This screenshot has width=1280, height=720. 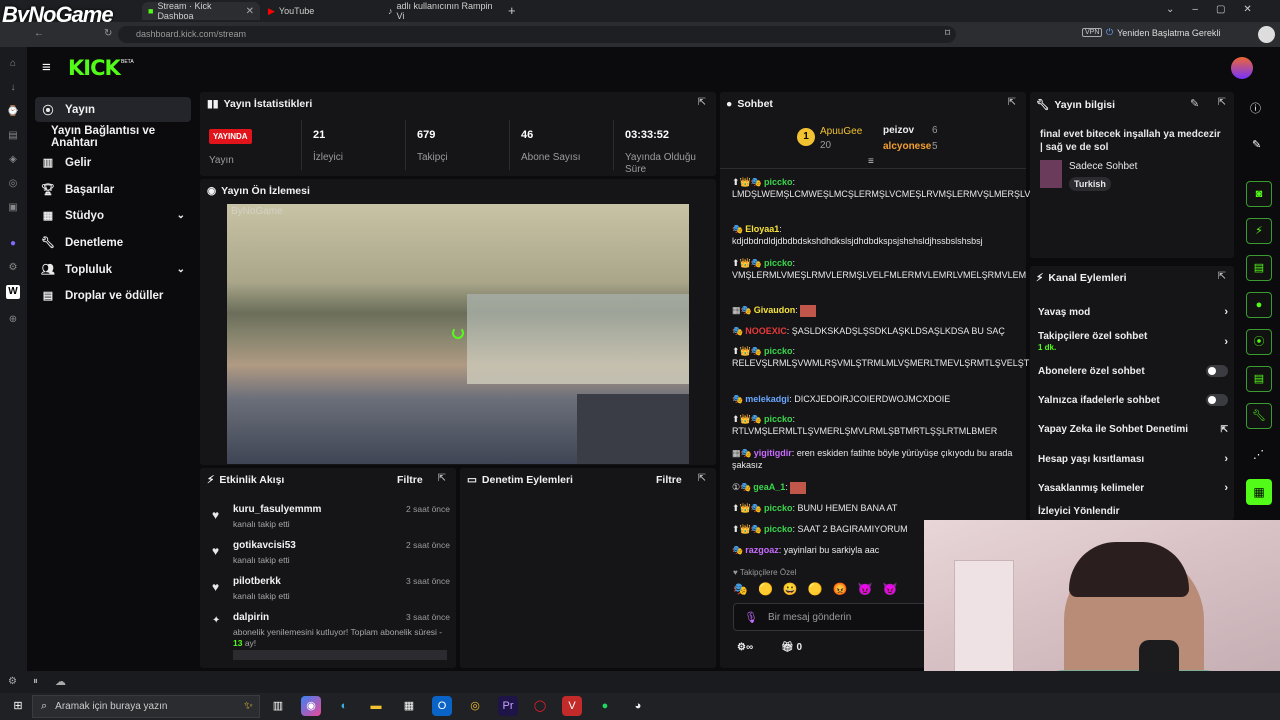 What do you see at coordinates (1103, 166) in the screenshot?
I see `category-name: Sadece Sohbet` at bounding box center [1103, 166].